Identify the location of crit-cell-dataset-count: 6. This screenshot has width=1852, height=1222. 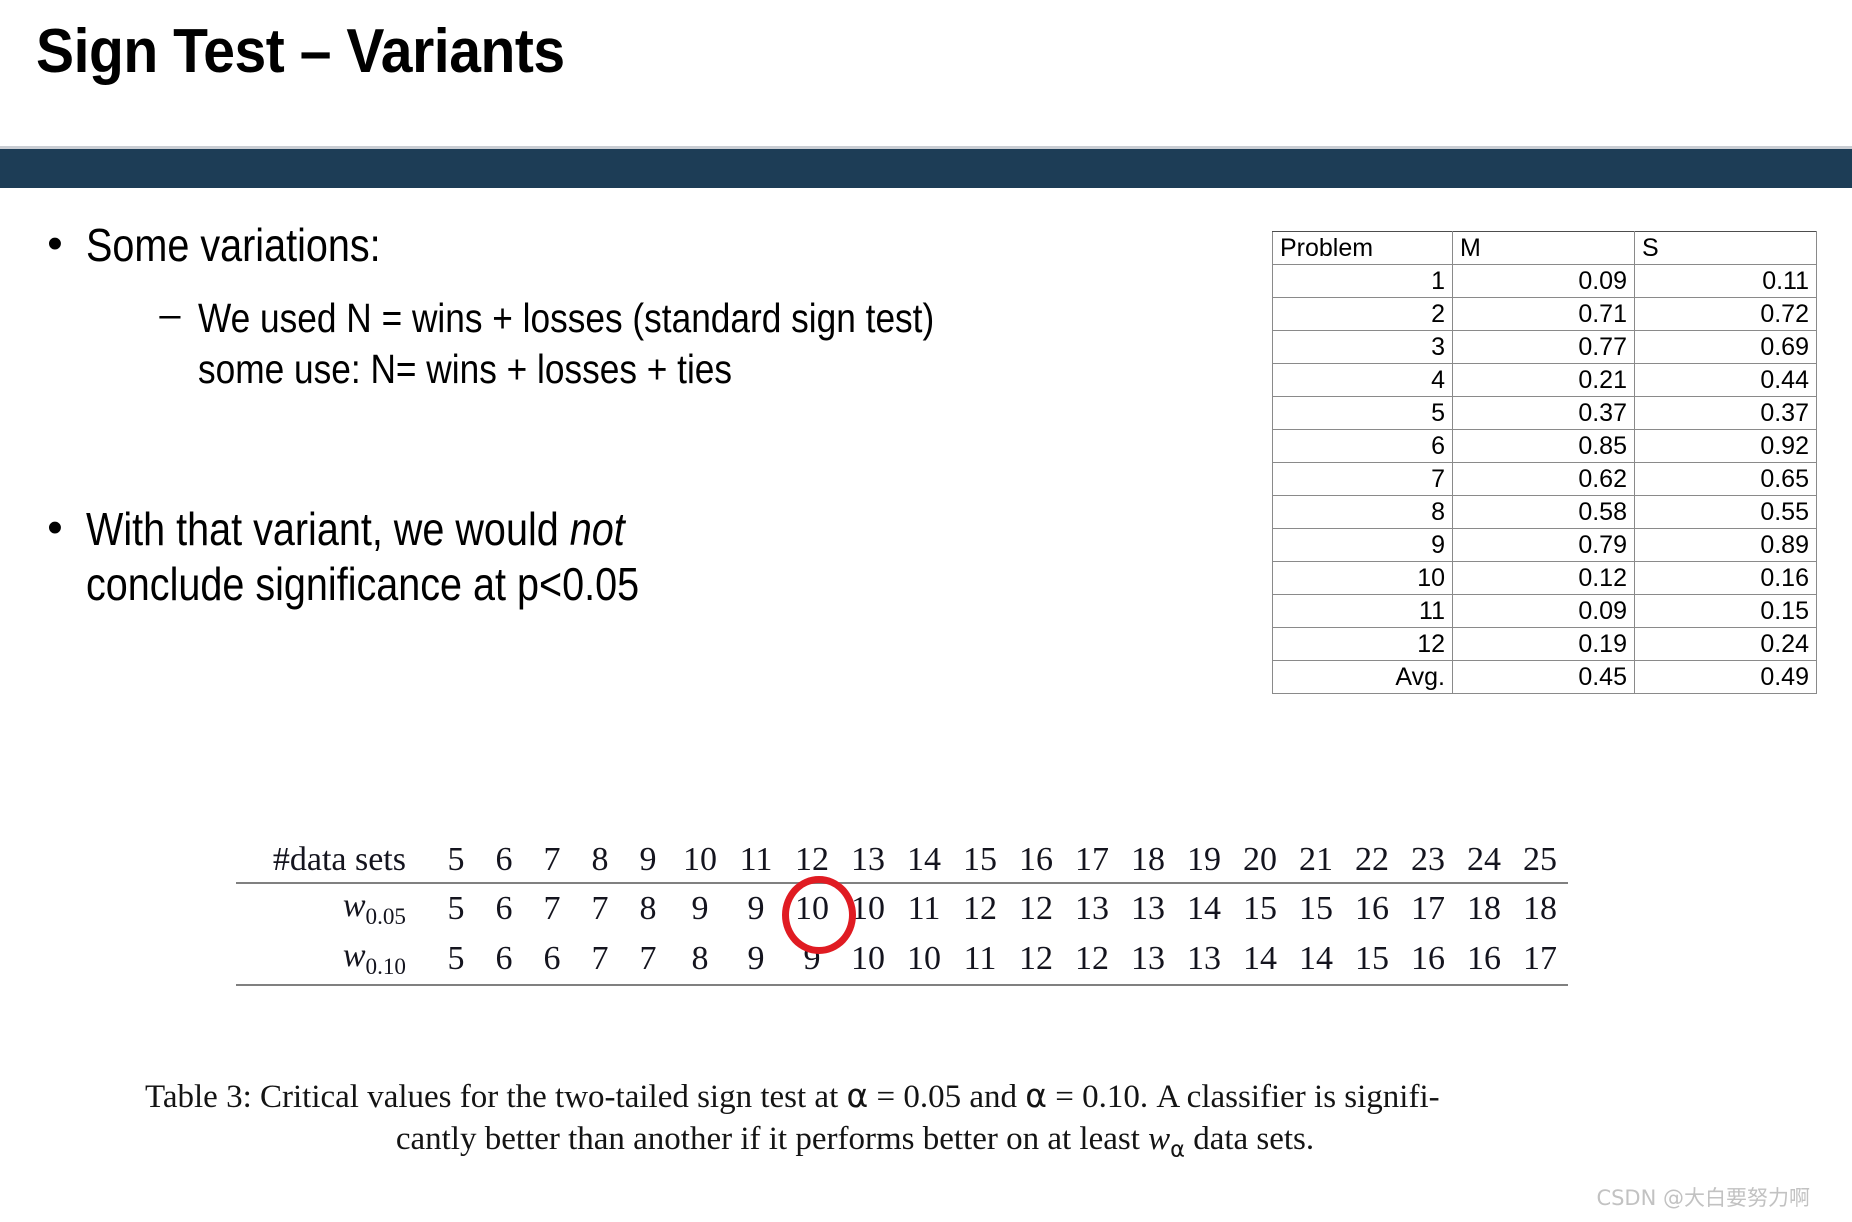
(504, 861).